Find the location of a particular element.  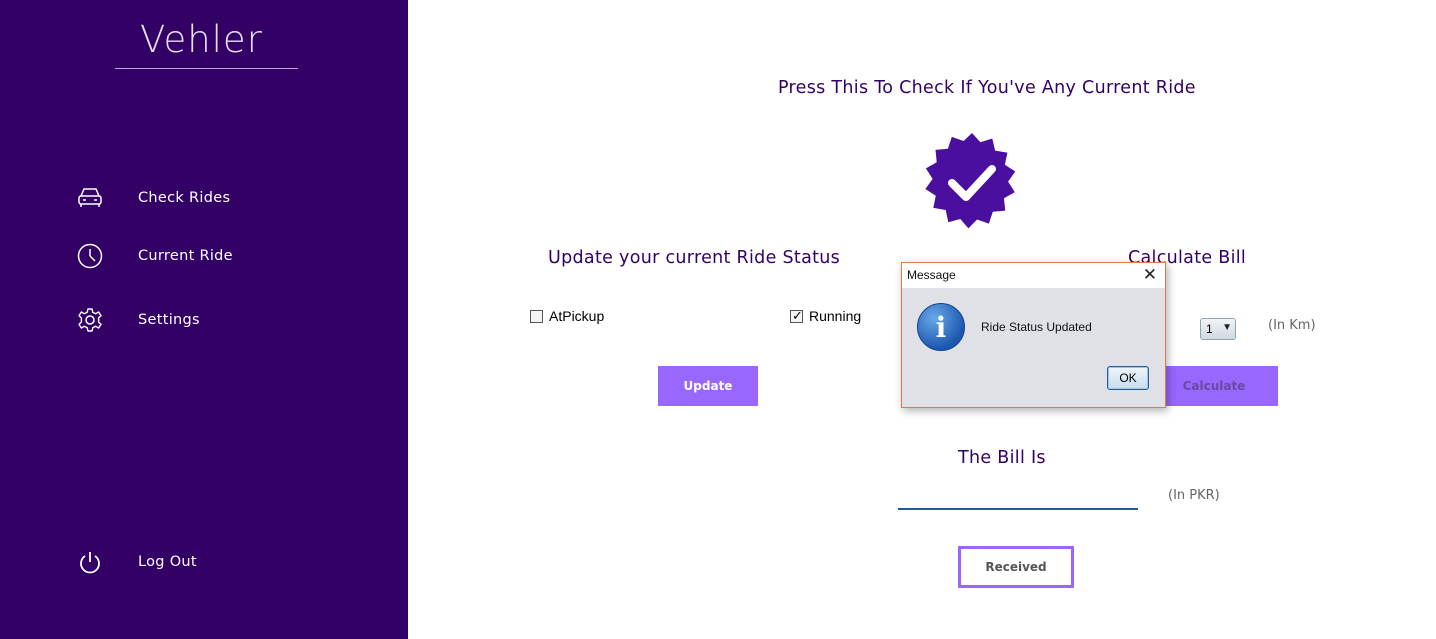

distance-unit-label: (In Km) is located at coordinates (1292, 325).